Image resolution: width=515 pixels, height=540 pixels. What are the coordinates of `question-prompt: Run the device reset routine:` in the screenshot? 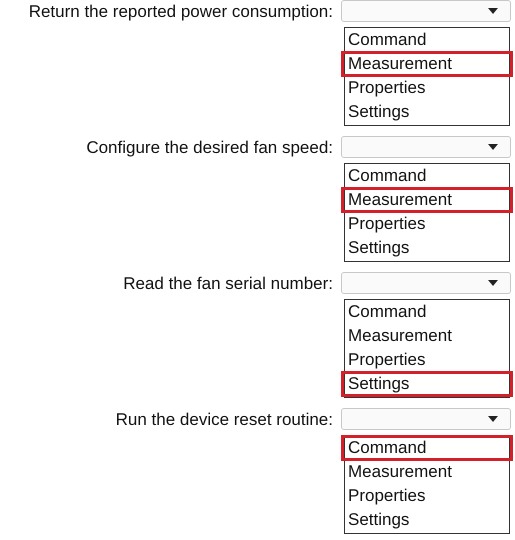 It's located at (224, 420).